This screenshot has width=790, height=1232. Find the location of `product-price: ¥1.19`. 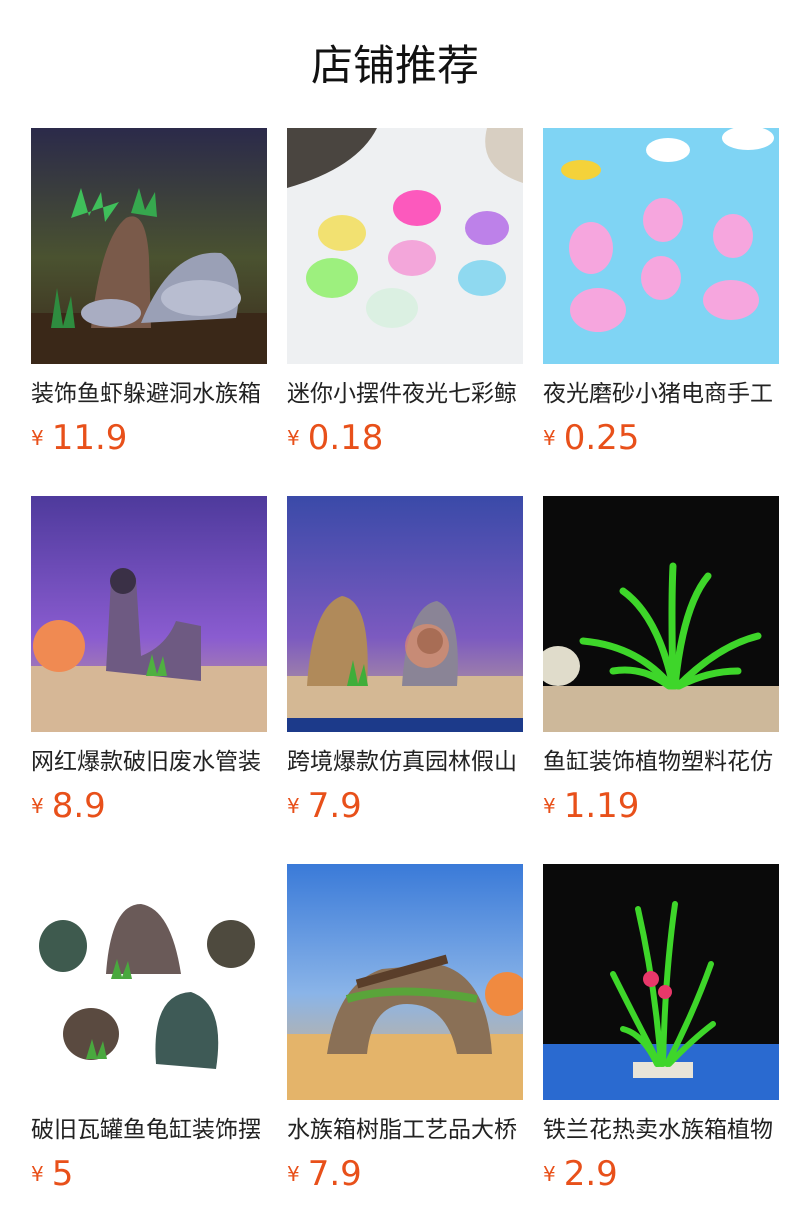

product-price: ¥1.19 is located at coordinates (591, 806).